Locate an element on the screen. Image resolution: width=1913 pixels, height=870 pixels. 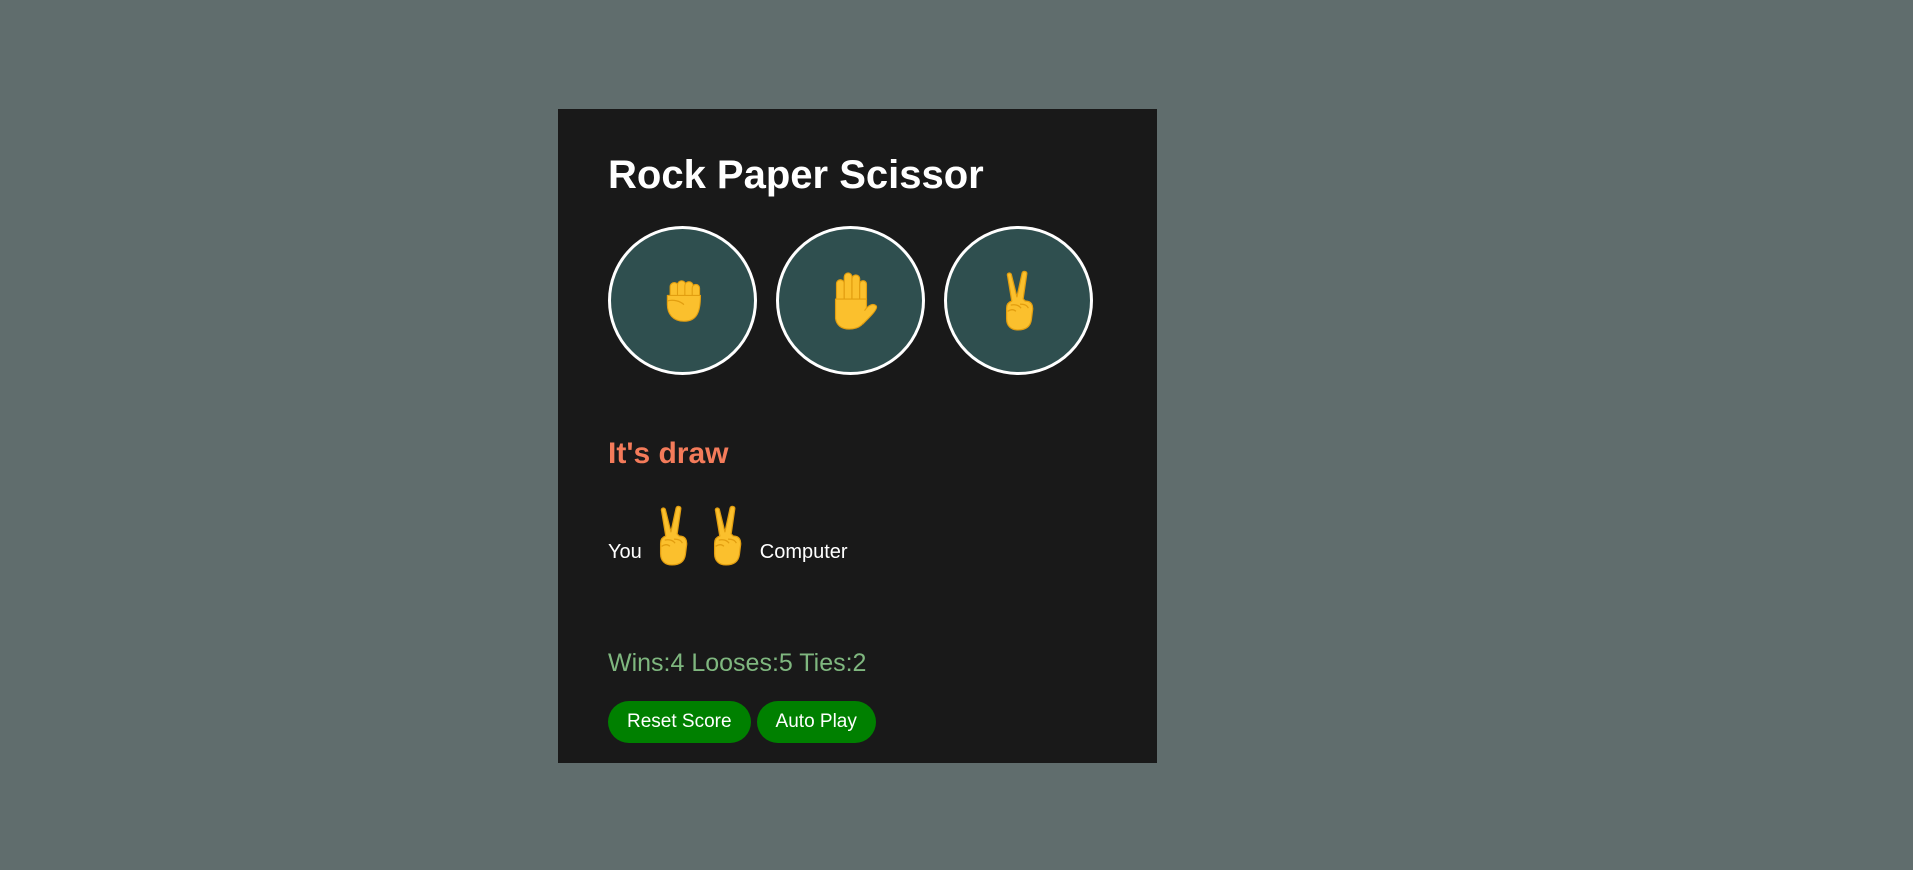
reset-score-button: Reset Score is located at coordinates (679, 722).